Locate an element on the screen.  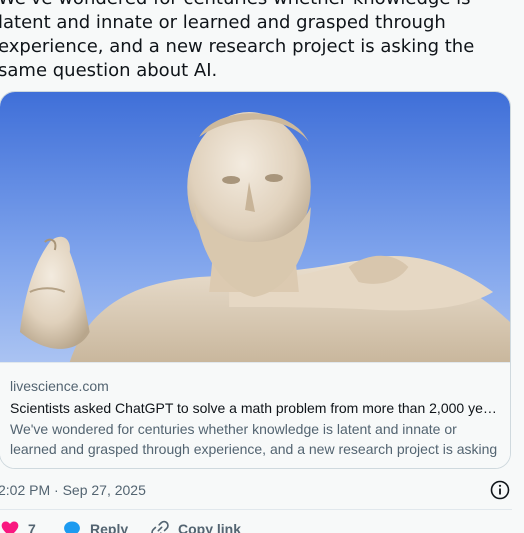
action-bar: 7 Reply Copy link is located at coordinates (262, 525).